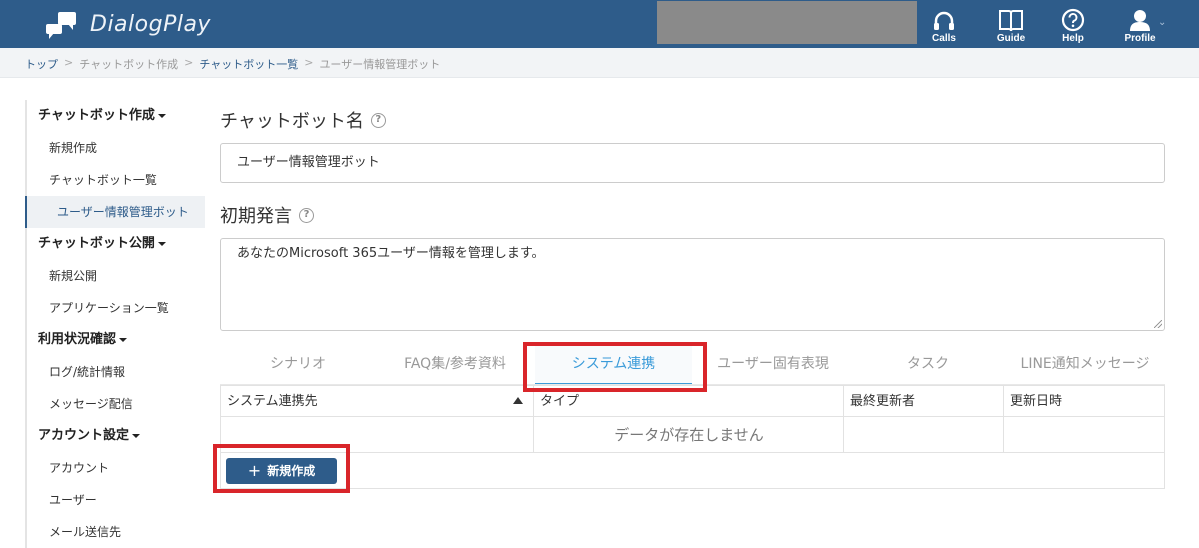  Describe the element at coordinates (96, 115) in the screenshot. I see `sidebar-section-label: チャットボット作成` at that location.